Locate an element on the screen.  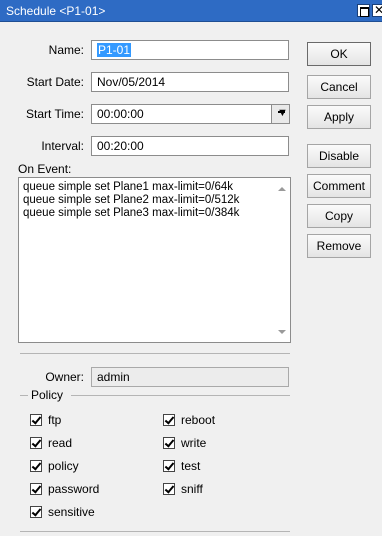
arrow-down-icon: ▼ is located at coordinates (282, 113).